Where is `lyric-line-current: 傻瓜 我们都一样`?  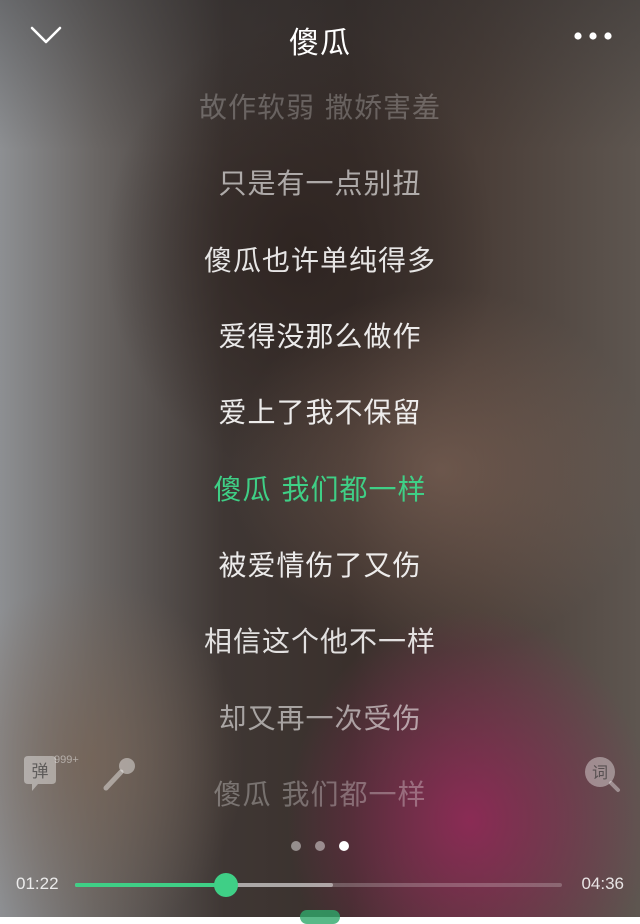
lyric-line-current: 傻瓜 我们都一样 is located at coordinates (320, 489).